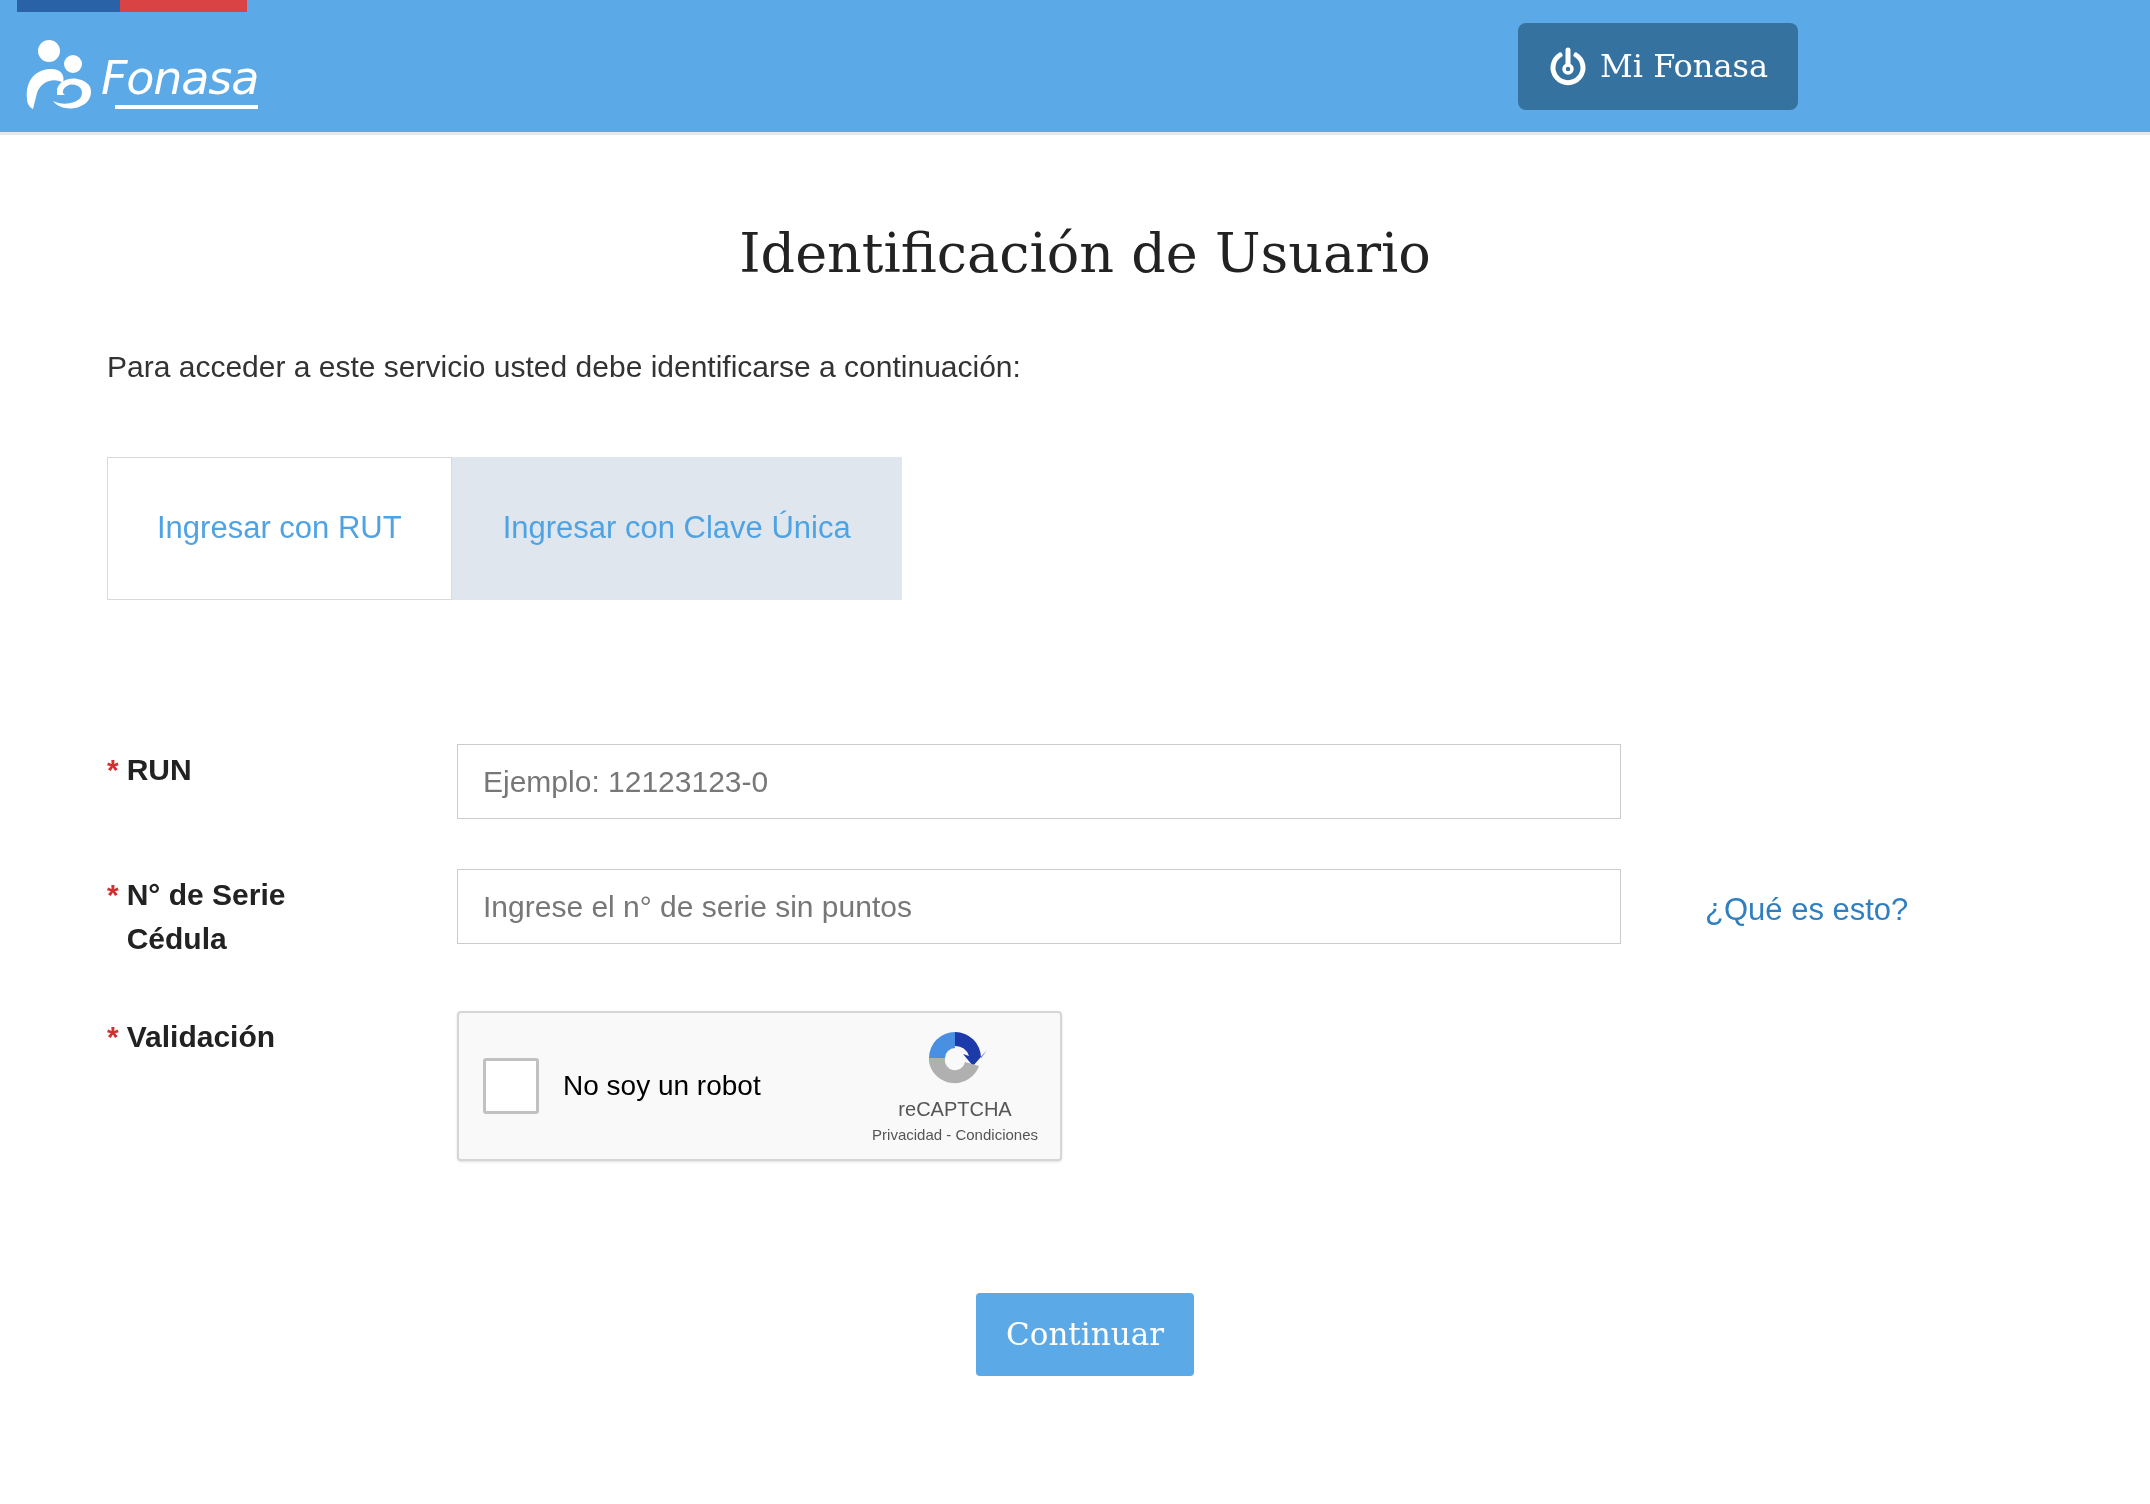 This screenshot has width=2150, height=1504. Describe the element at coordinates (1039, 906) in the screenshot. I see `text-input-field: Ingrese el n° de serie sin puntos` at that location.